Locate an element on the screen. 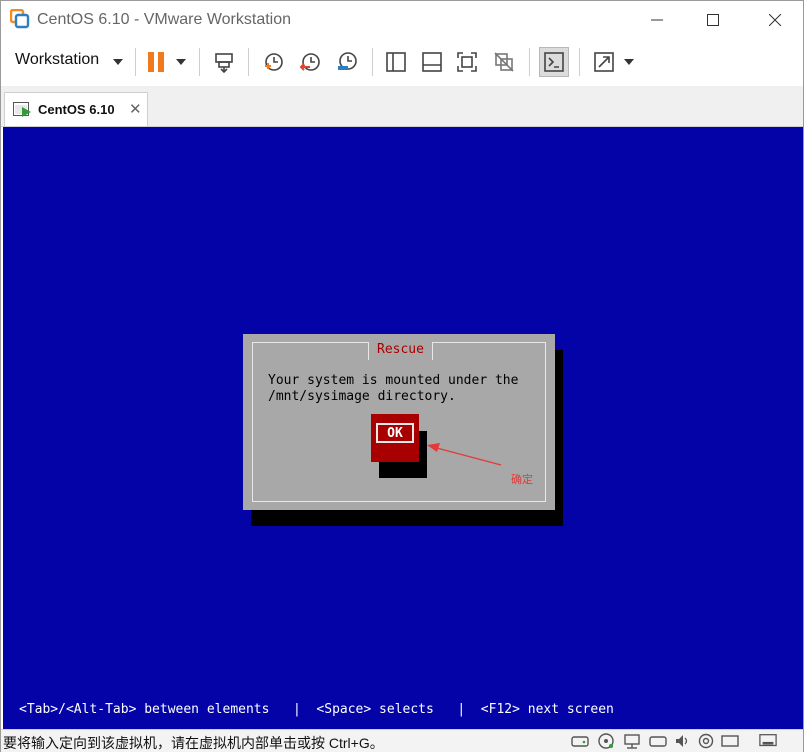 The height and width of the screenshot is (753, 804). network-icon is located at coordinates (632, 741).